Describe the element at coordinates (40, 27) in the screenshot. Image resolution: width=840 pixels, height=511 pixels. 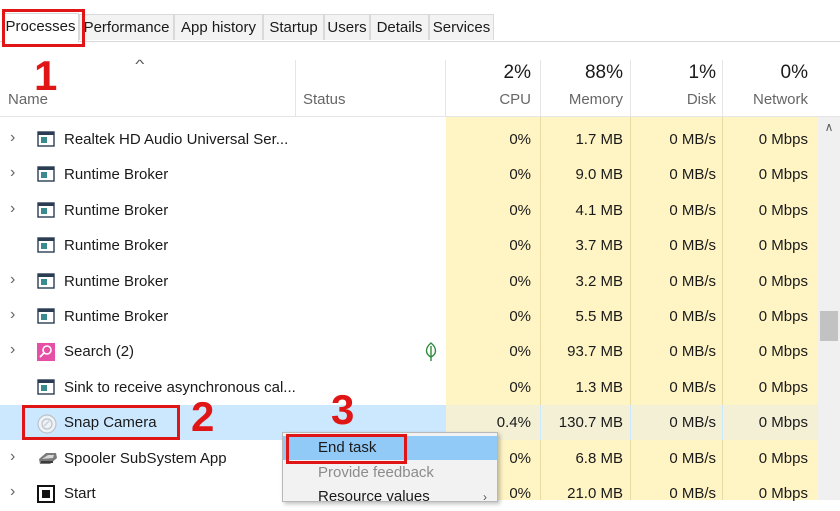
I see `tab-processes: Processes` at that location.